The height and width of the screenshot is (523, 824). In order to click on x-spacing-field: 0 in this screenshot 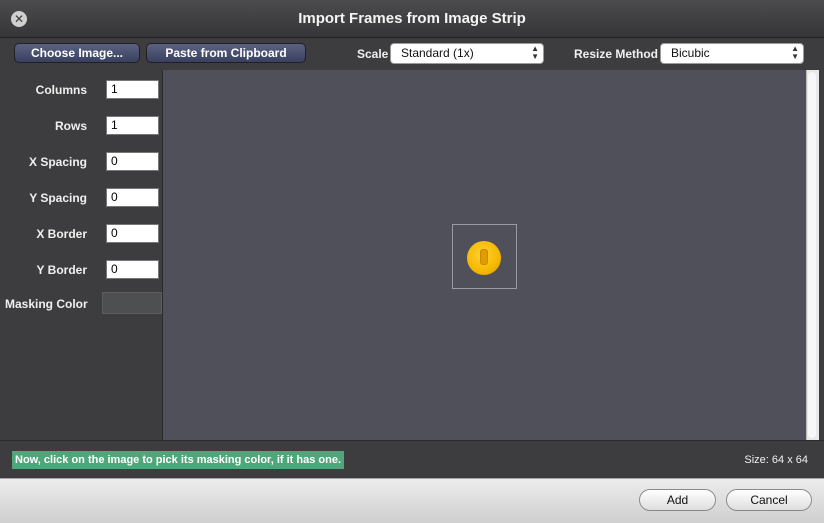, I will do `click(132, 161)`.